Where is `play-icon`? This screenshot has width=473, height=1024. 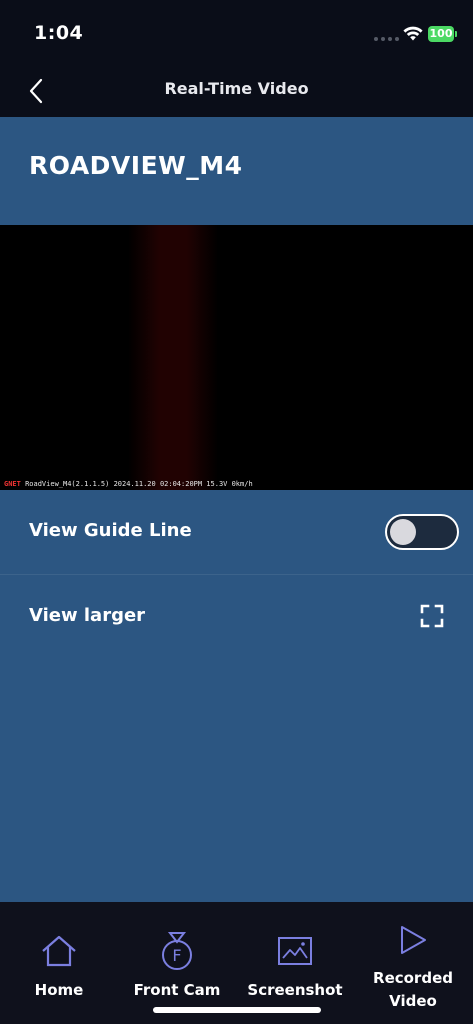
play-icon is located at coordinates (413, 940).